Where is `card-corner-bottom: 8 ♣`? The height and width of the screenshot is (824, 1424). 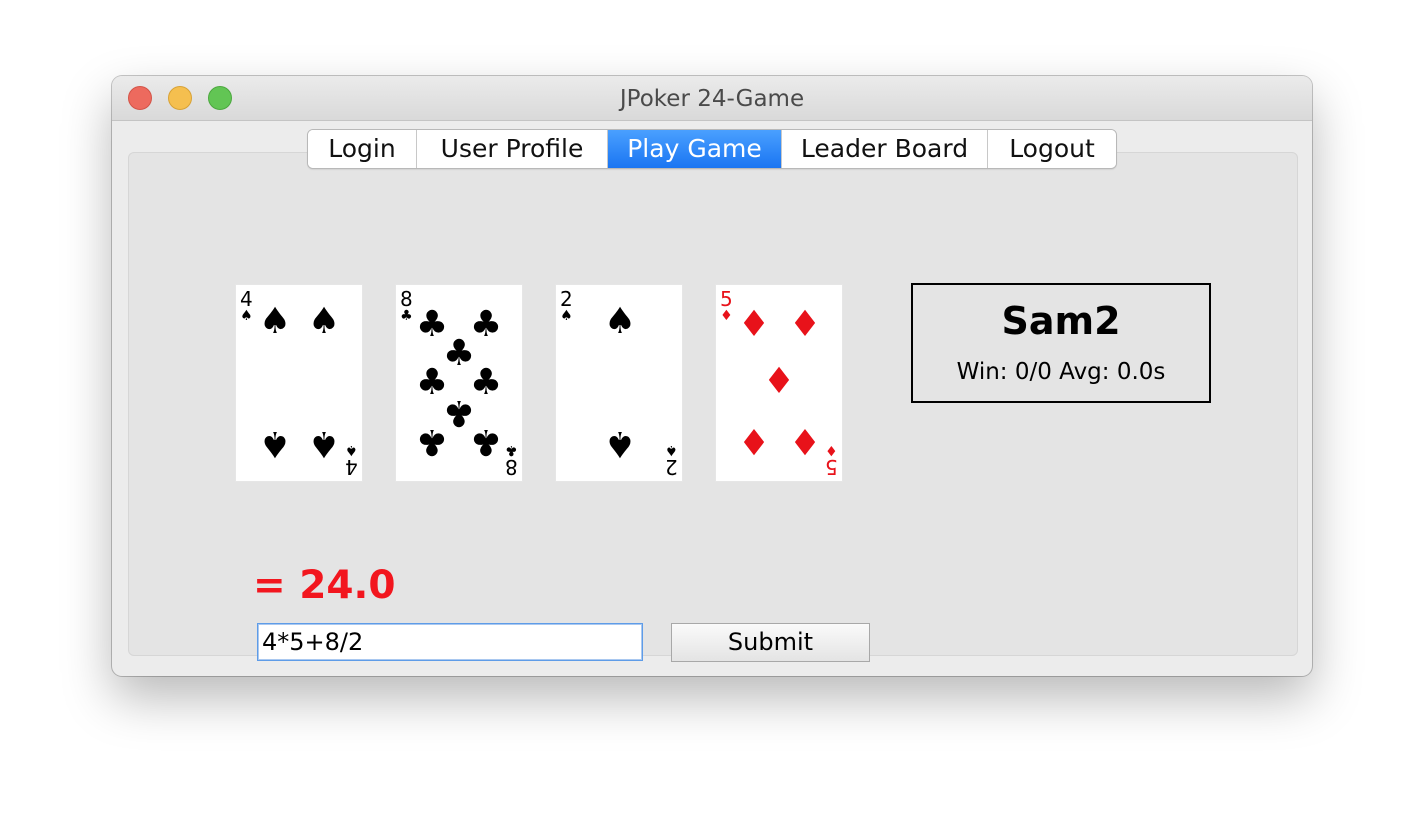
card-corner-bottom: 8 ♣ is located at coordinates (511, 460).